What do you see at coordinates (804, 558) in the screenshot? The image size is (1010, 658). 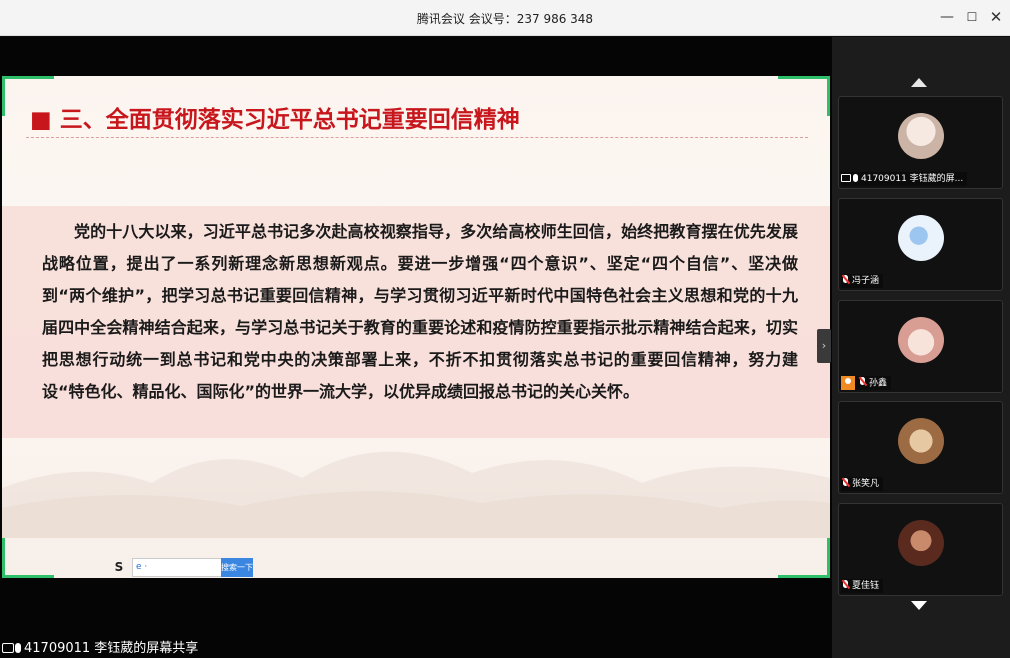 I see `slide-corner-bottom-right` at bounding box center [804, 558].